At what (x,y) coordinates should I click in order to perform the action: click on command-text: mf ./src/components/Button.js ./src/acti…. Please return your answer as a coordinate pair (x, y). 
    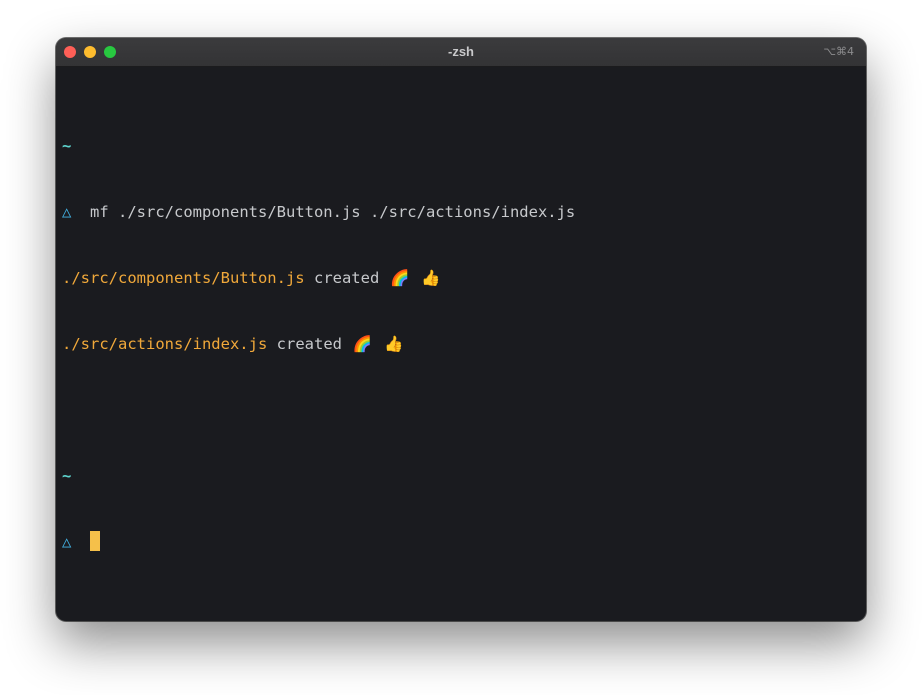
    Looking at the image, I should click on (333, 212).